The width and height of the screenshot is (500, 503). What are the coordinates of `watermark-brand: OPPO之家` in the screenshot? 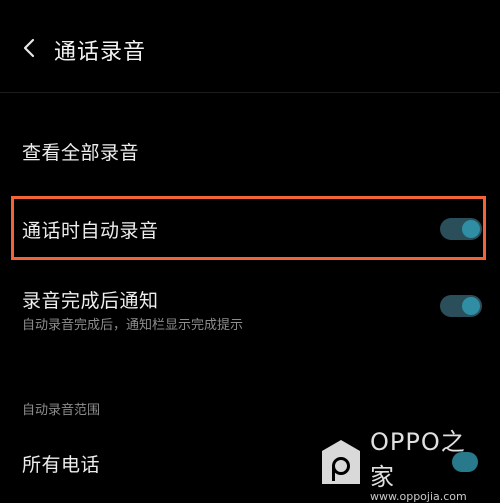 It's located at (418, 459).